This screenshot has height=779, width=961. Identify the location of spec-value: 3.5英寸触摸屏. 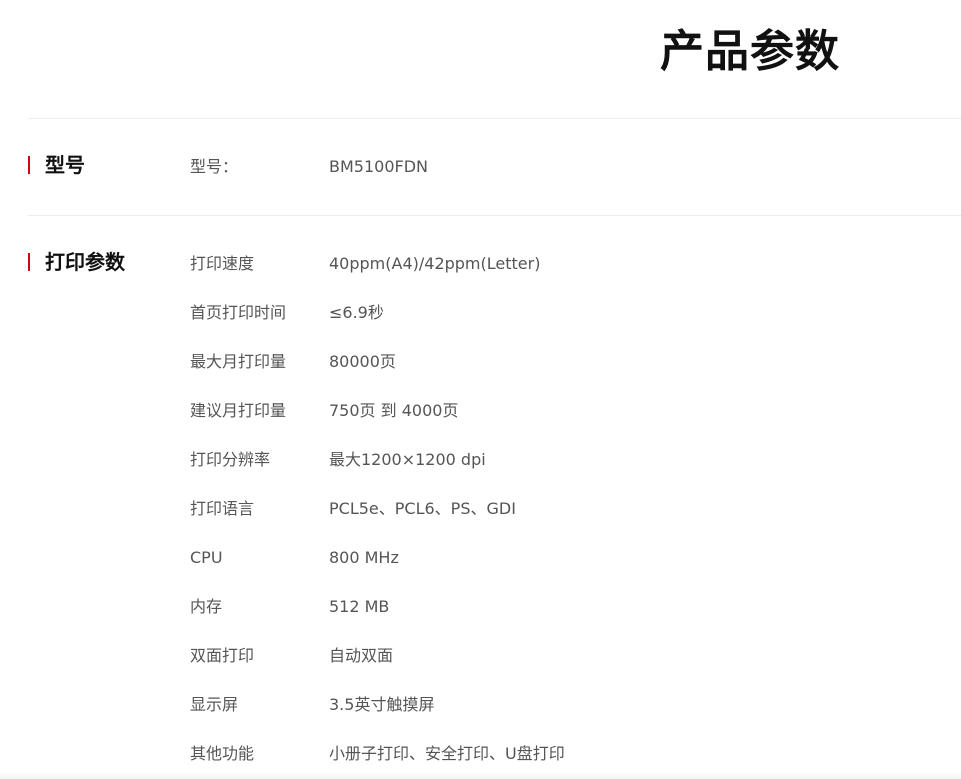
(382, 704).